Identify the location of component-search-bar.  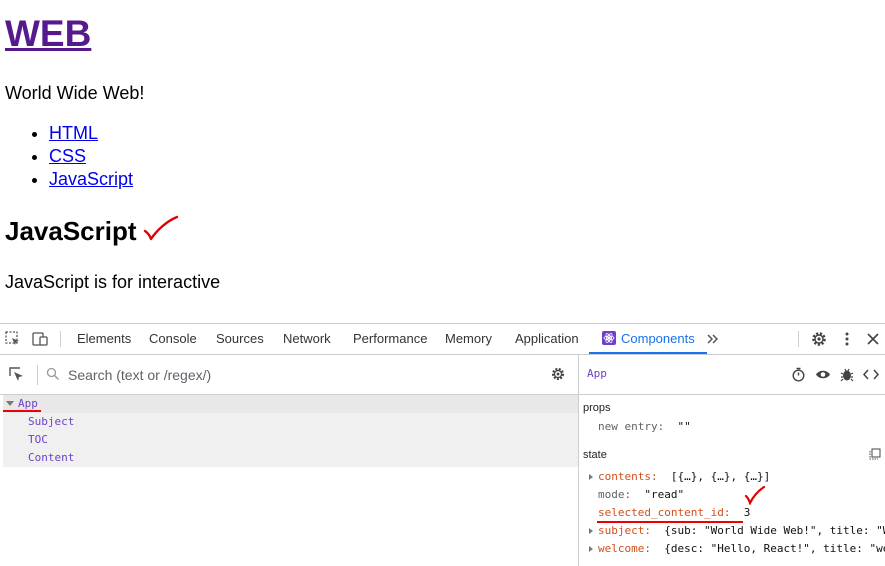
(289, 375).